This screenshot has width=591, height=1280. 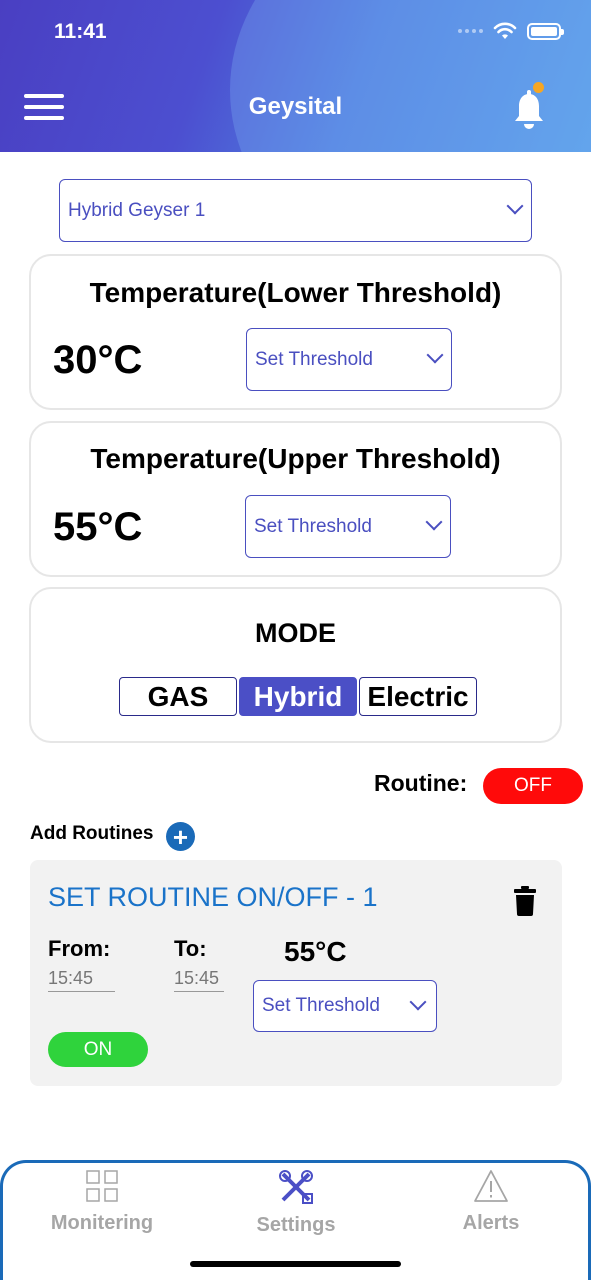 I want to click on tab-settings: Settings, so click(x=296, y=1203).